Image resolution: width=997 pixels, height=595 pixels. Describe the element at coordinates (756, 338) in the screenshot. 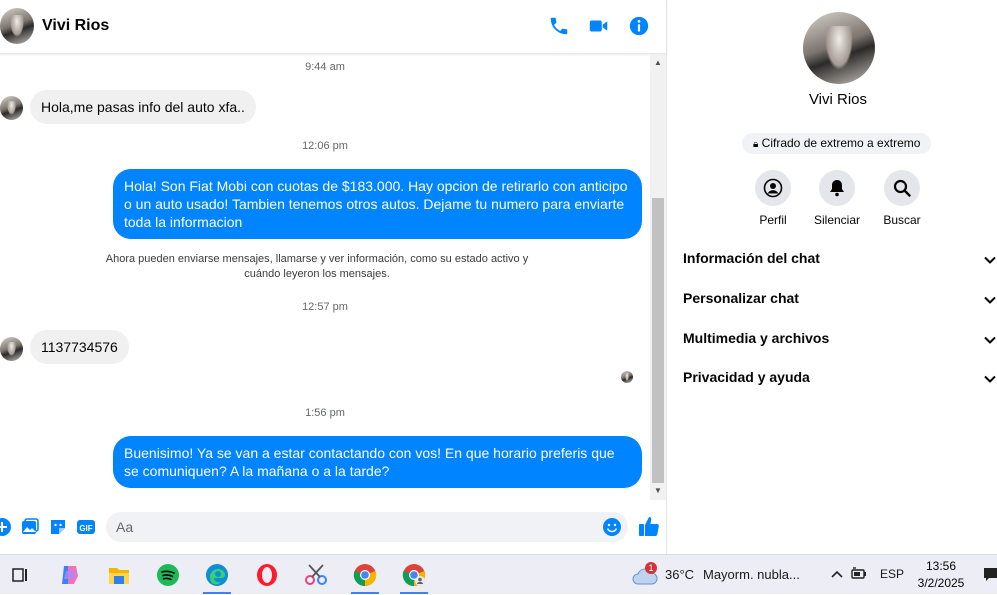

I see `section-label: Multimedia y archivos` at that location.